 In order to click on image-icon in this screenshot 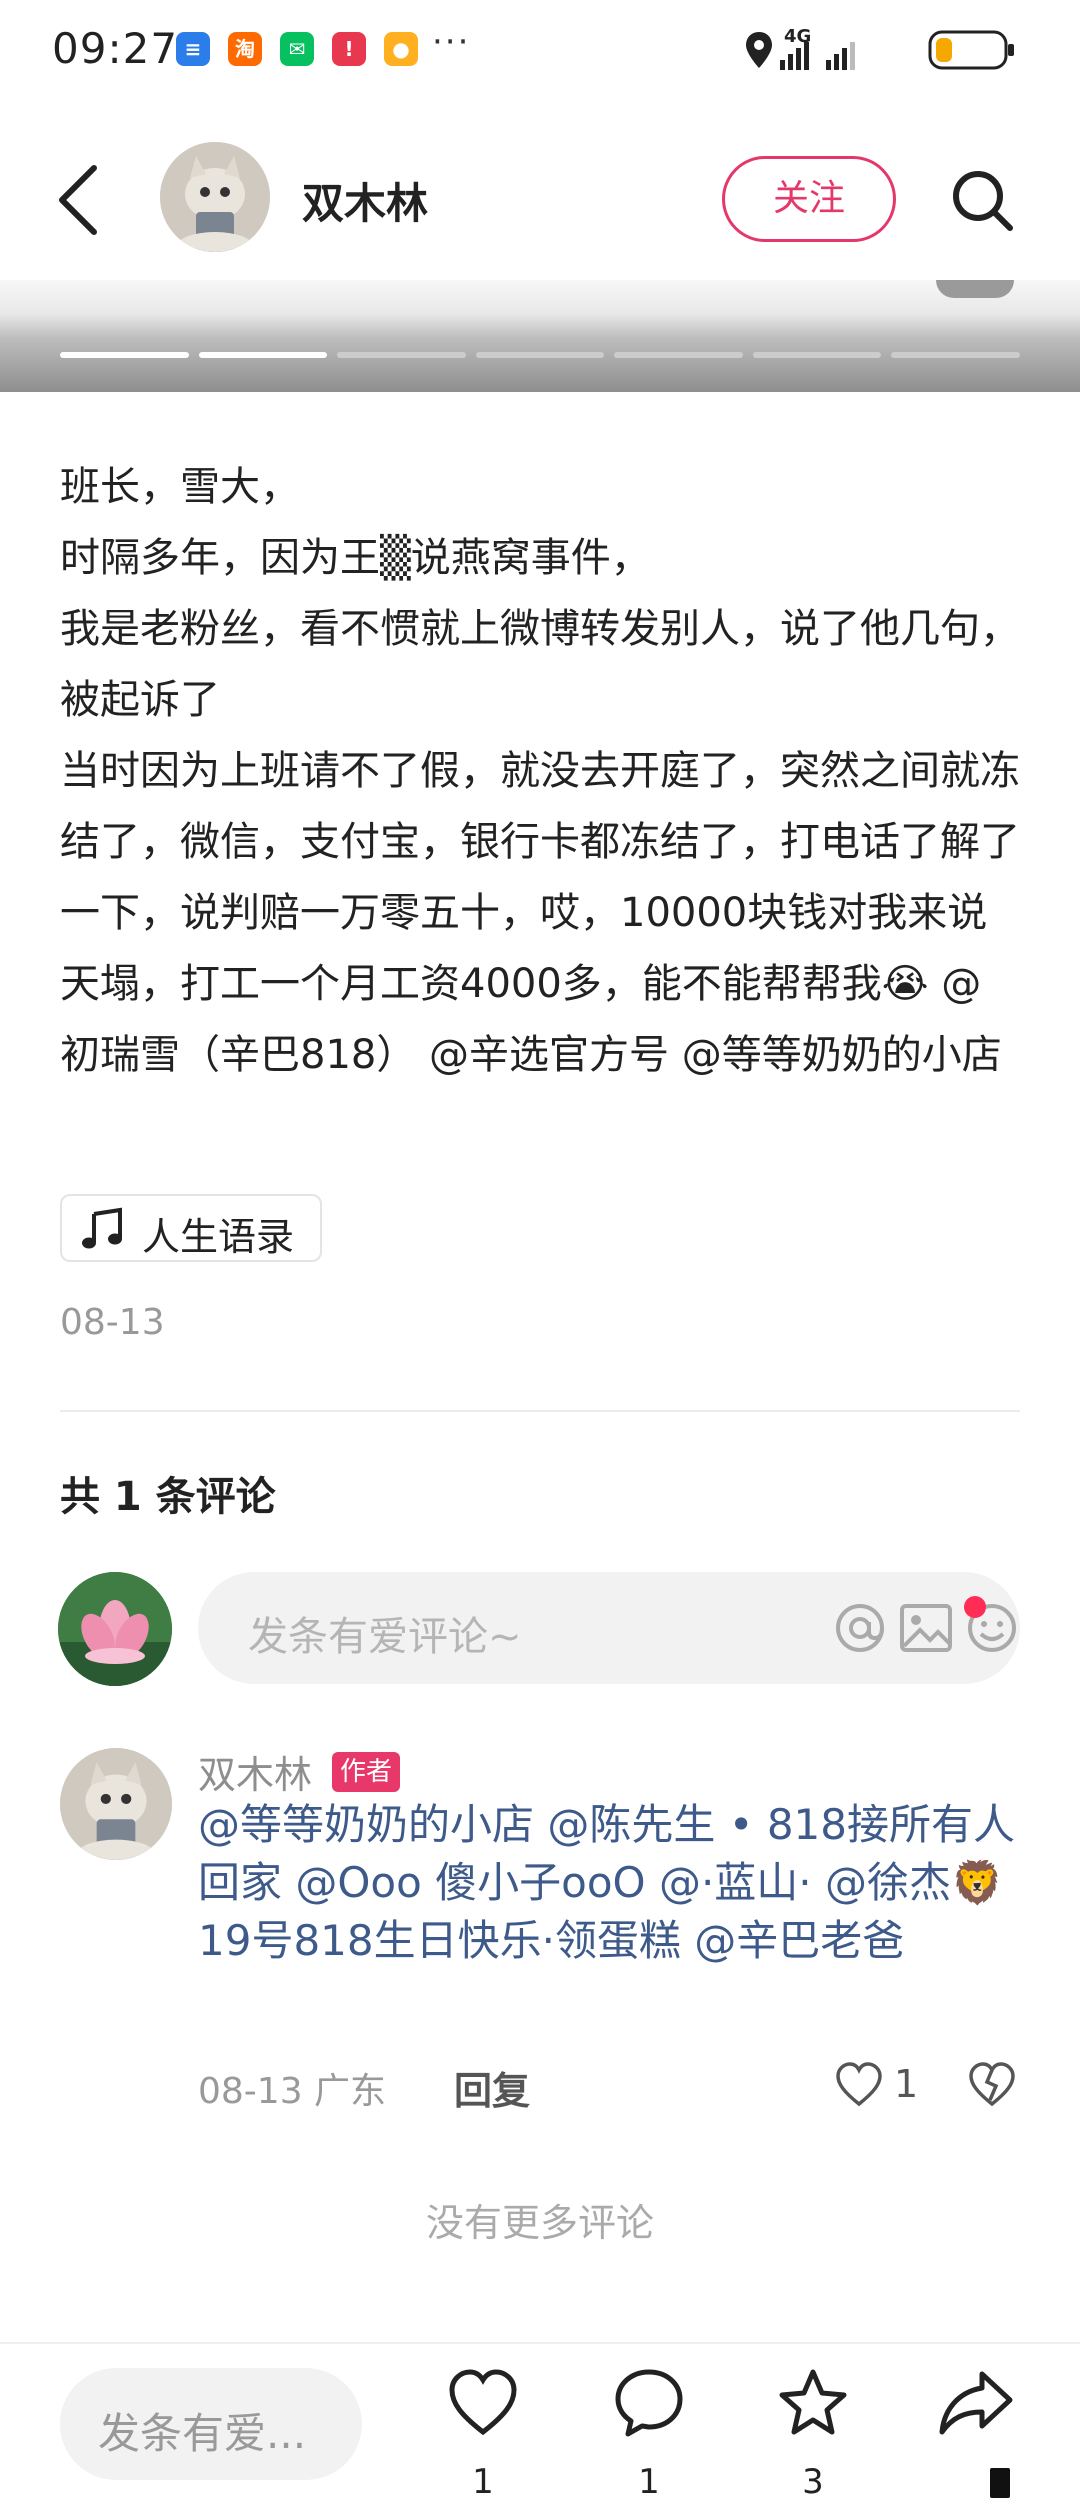, I will do `click(926, 1628)`.